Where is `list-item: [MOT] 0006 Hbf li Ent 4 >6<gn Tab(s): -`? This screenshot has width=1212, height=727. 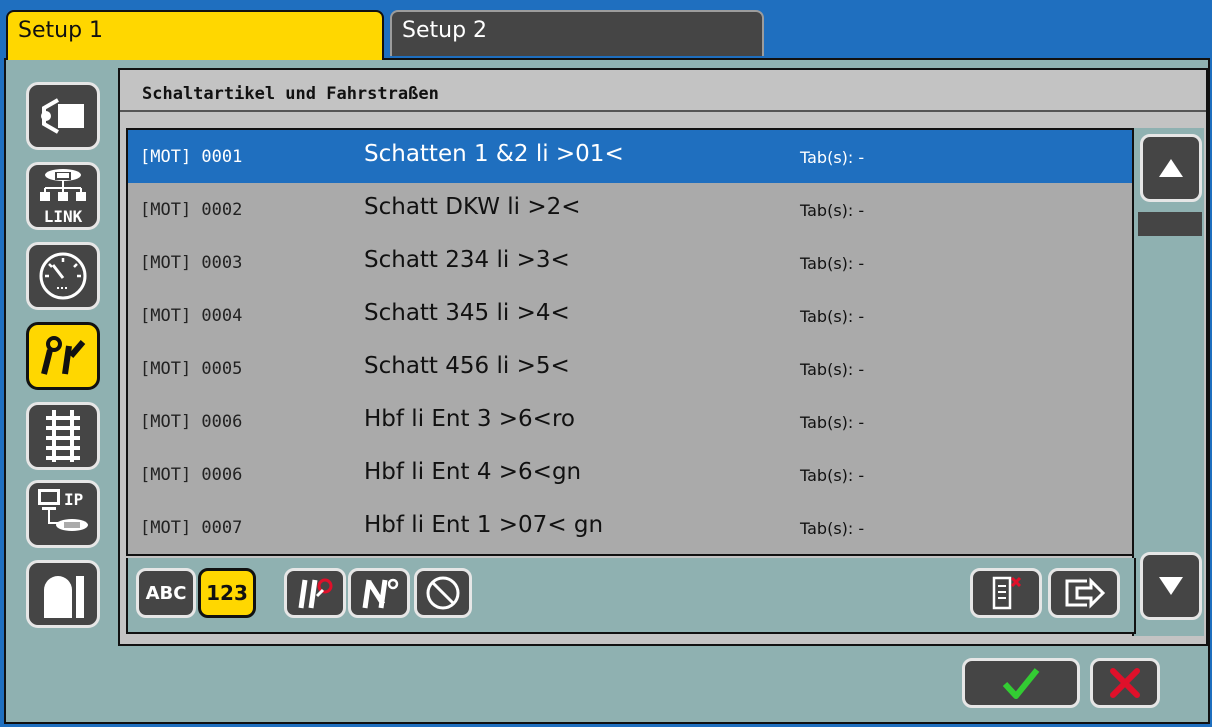 list-item: [MOT] 0006 Hbf li Ent 4 >6<gn Tab(s): - is located at coordinates (631, 474).